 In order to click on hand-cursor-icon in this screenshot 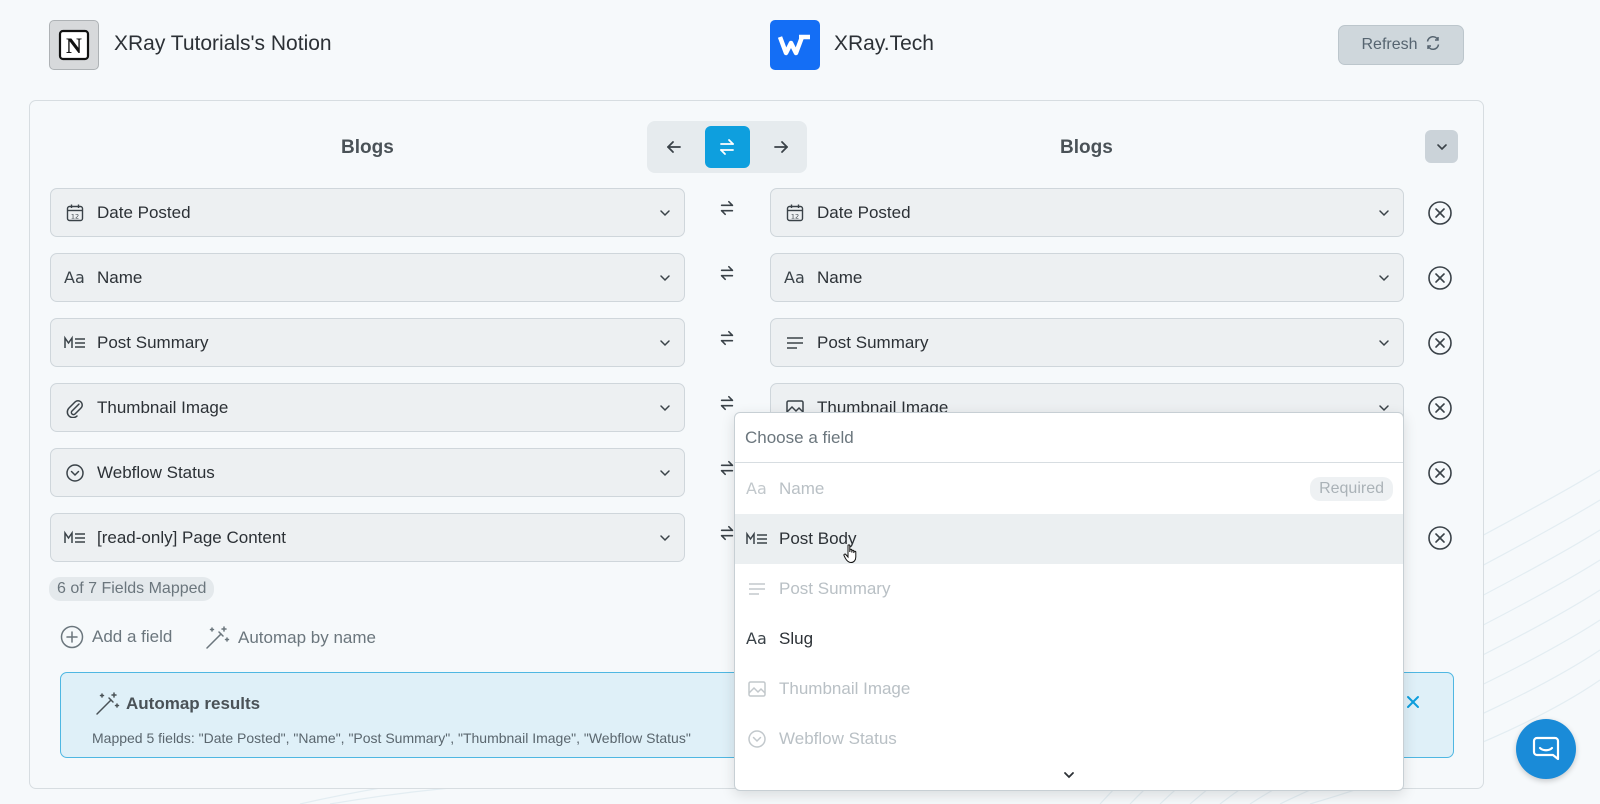, I will do `click(850, 554)`.